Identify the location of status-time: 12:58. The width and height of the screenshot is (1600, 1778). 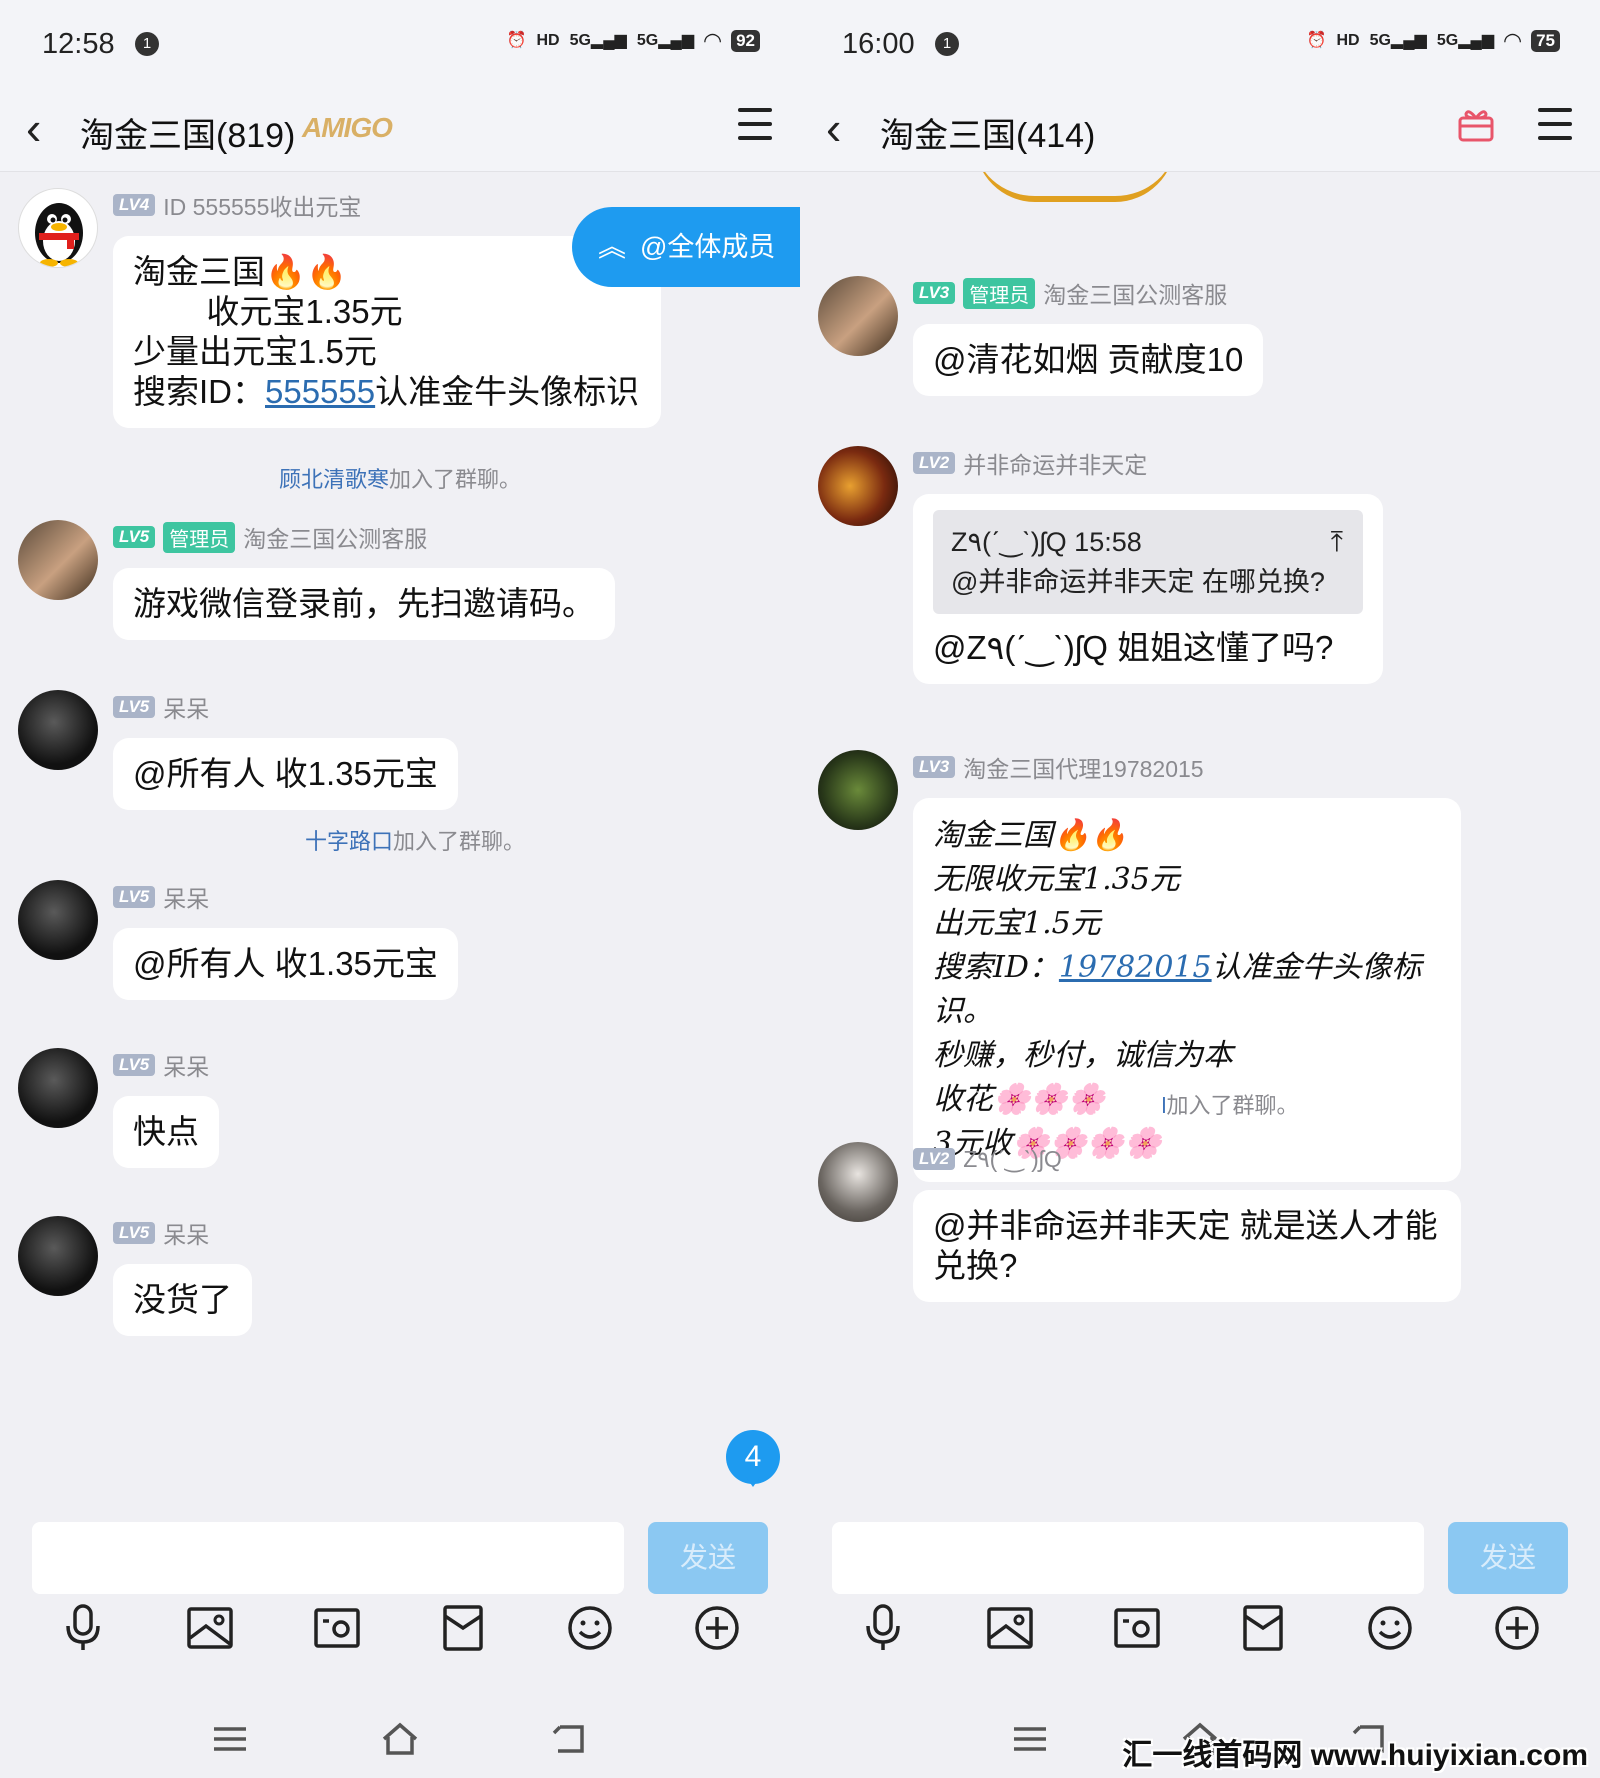
(78, 44).